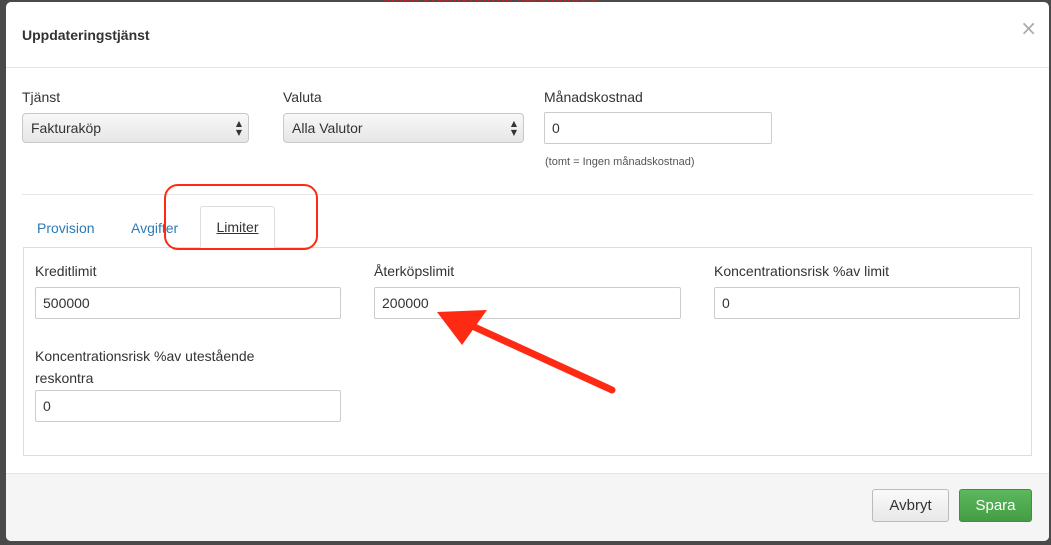  Describe the element at coordinates (593, 97) in the screenshot. I see `monthly-cost-label: Månadskostnad` at that location.